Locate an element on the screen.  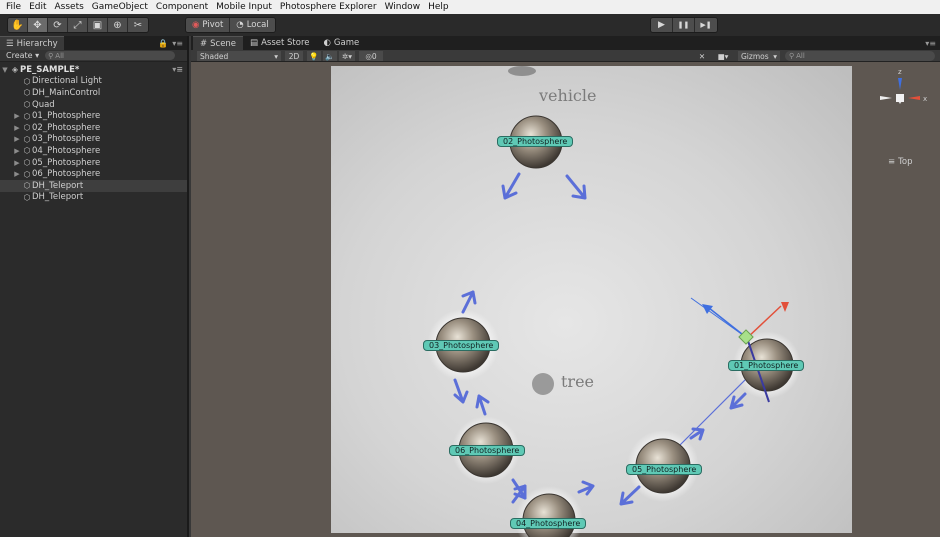
pivot-button: ◉ Pivot is located at coordinates (208, 25).